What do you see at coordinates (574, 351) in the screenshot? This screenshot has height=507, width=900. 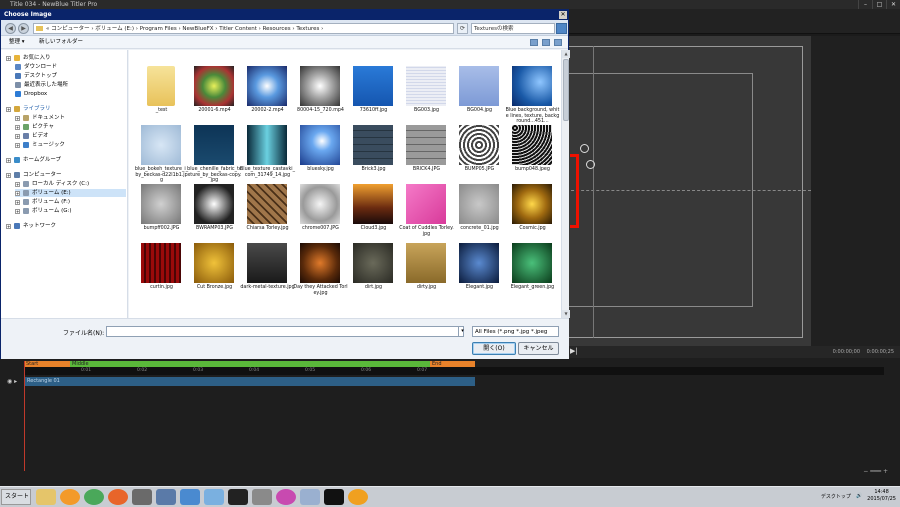 I see `play-end-icon: ▶|` at bounding box center [574, 351].